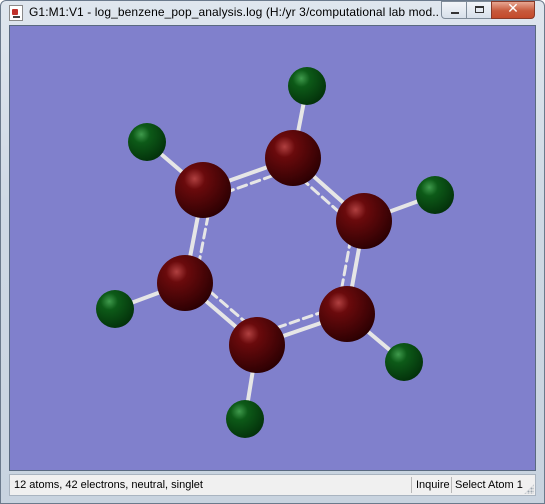 The width and height of the screenshot is (545, 504). What do you see at coordinates (454, 10) in the screenshot?
I see `minimize-button` at bounding box center [454, 10].